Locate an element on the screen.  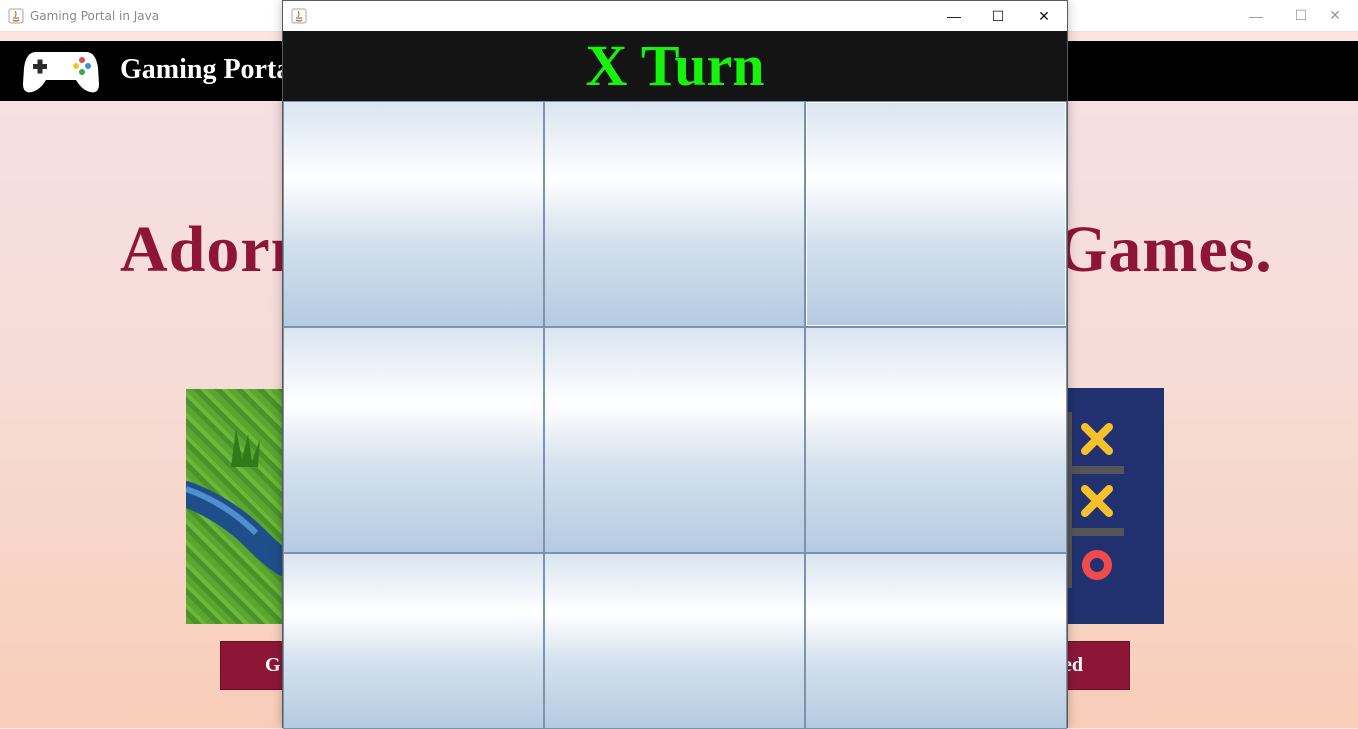
game-window-titlebar: — ☐ ✕ is located at coordinates (675, 16).